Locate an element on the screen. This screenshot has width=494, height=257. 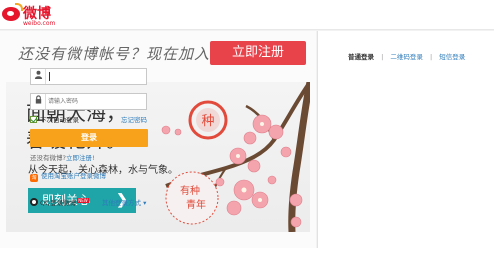
username-field is located at coordinates (88, 76).